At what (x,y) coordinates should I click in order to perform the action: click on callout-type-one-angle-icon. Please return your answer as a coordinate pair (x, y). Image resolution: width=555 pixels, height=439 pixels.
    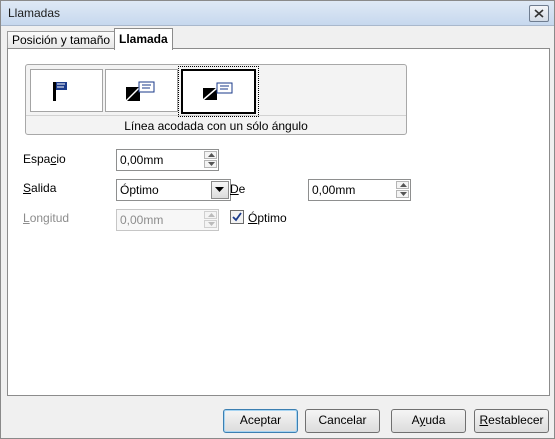
    Looking at the image, I should click on (217, 91).